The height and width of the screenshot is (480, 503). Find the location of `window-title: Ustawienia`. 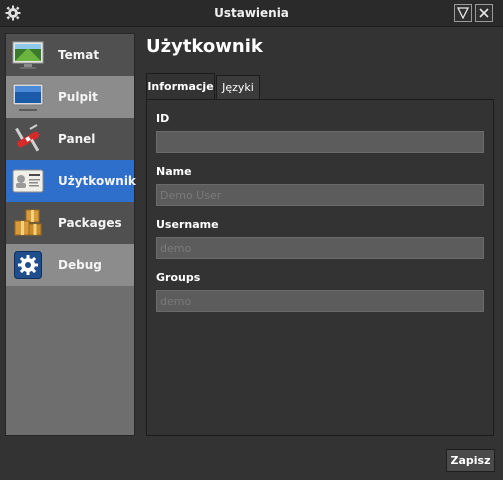

window-title: Ustawienia is located at coordinates (251, 13).